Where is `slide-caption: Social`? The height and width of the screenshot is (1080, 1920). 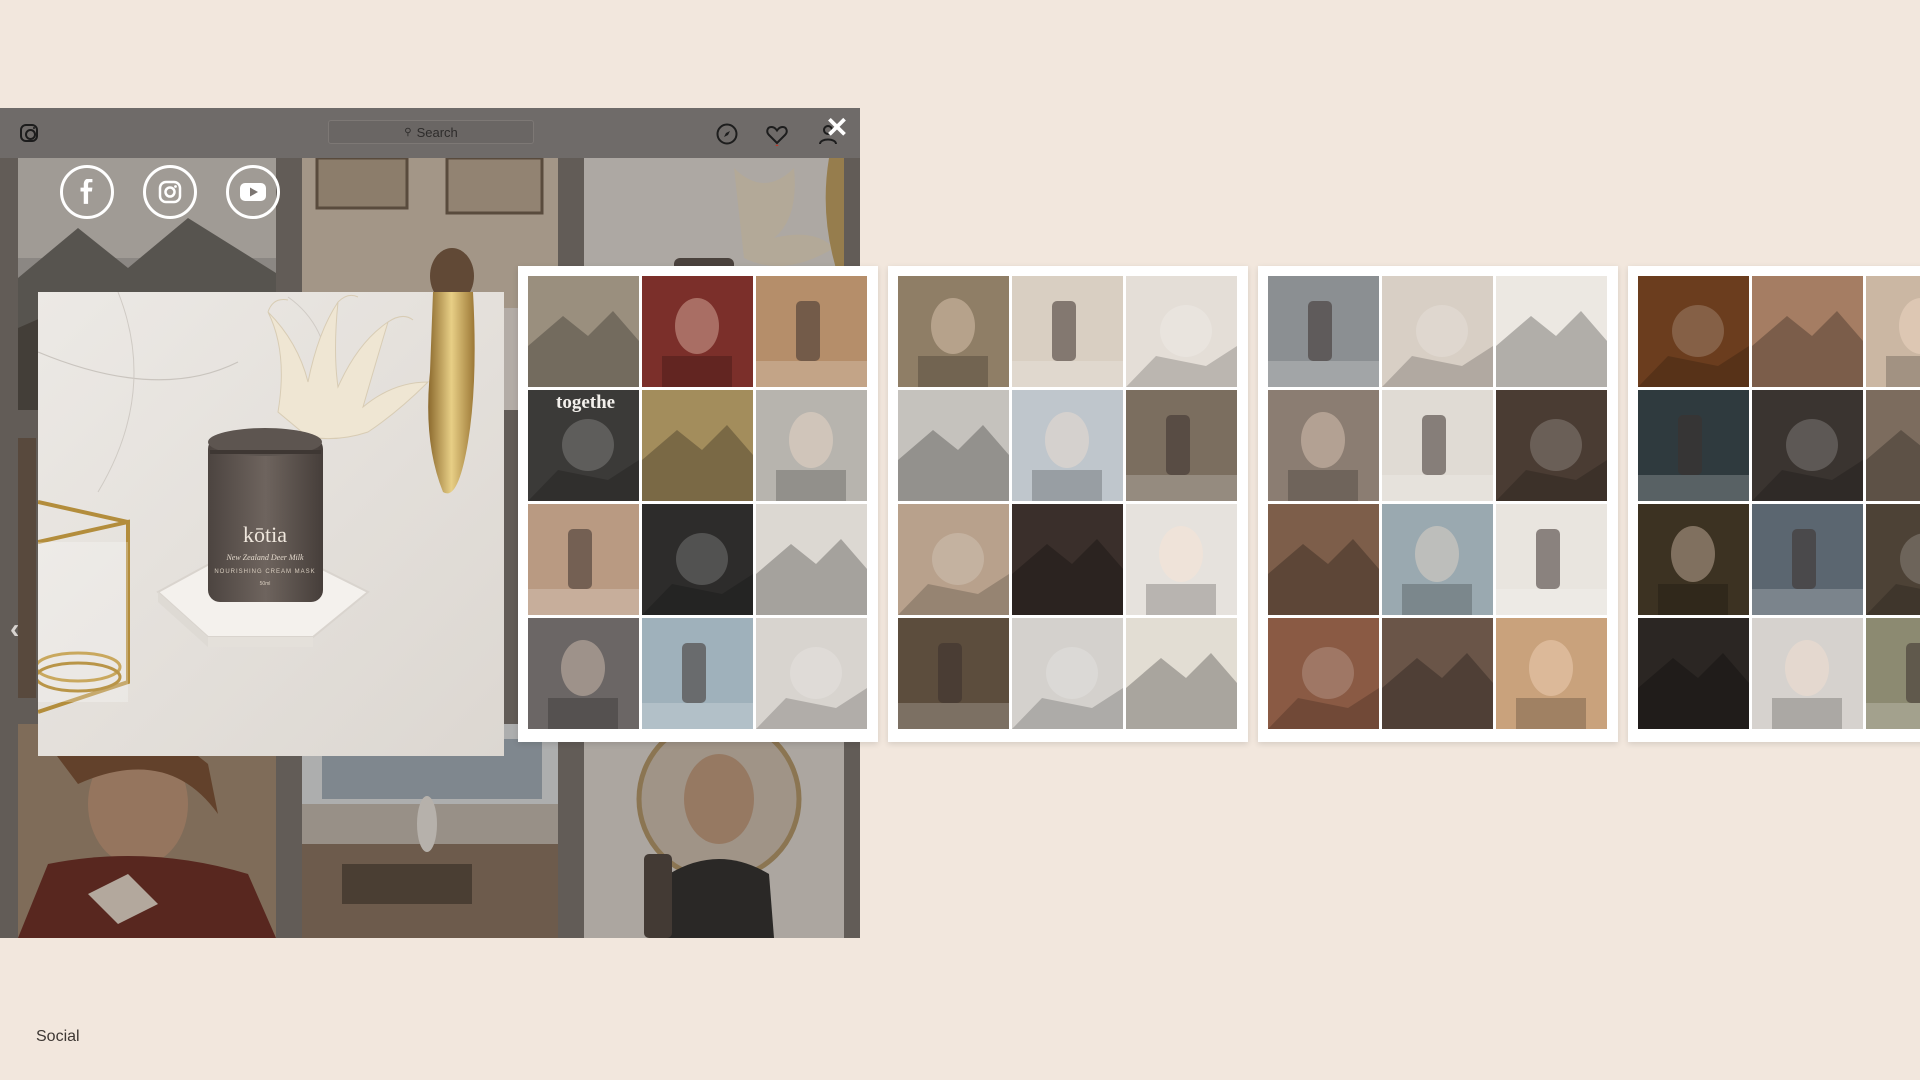
slide-caption: Social is located at coordinates (58, 1036).